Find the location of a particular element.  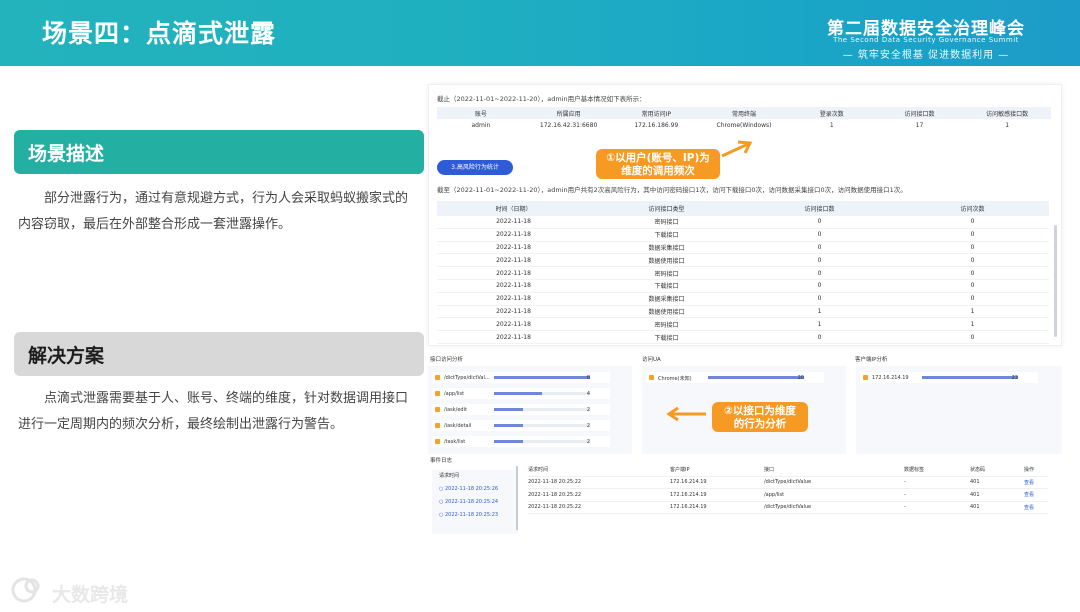

solution-heading: 解决方案 is located at coordinates (219, 354).